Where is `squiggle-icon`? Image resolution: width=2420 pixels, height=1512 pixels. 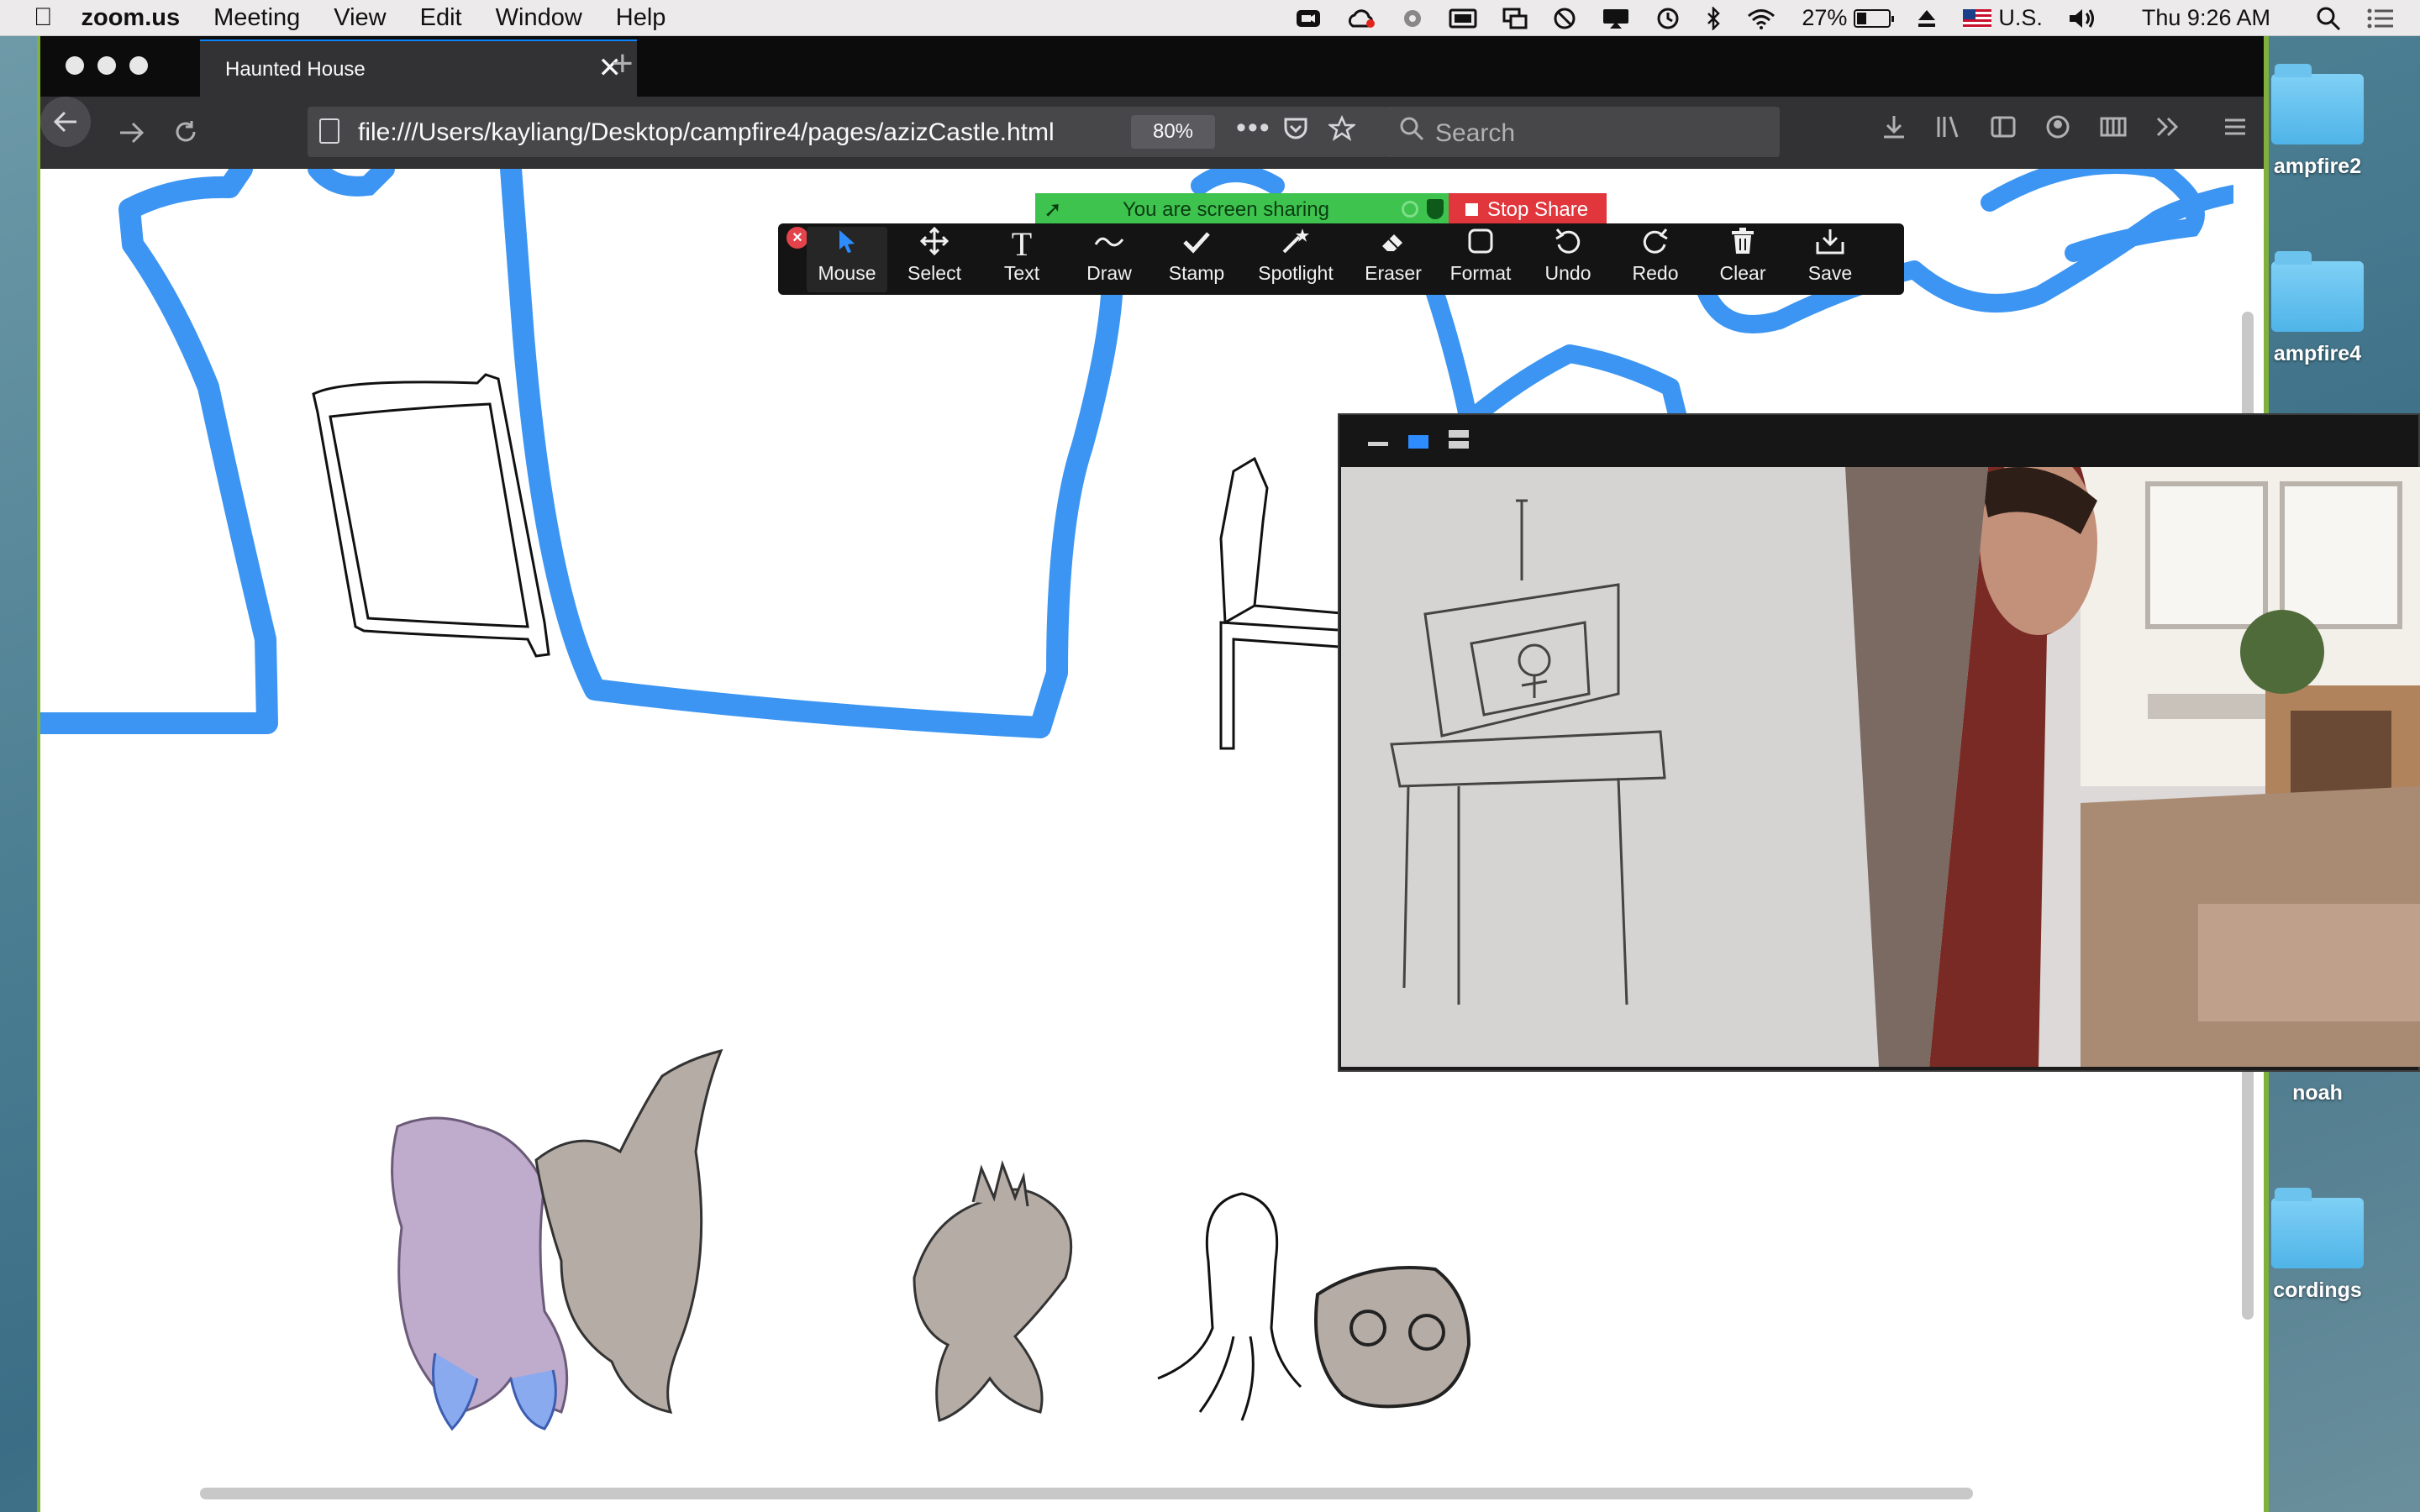 squiggle-icon is located at coordinates (1109, 244).